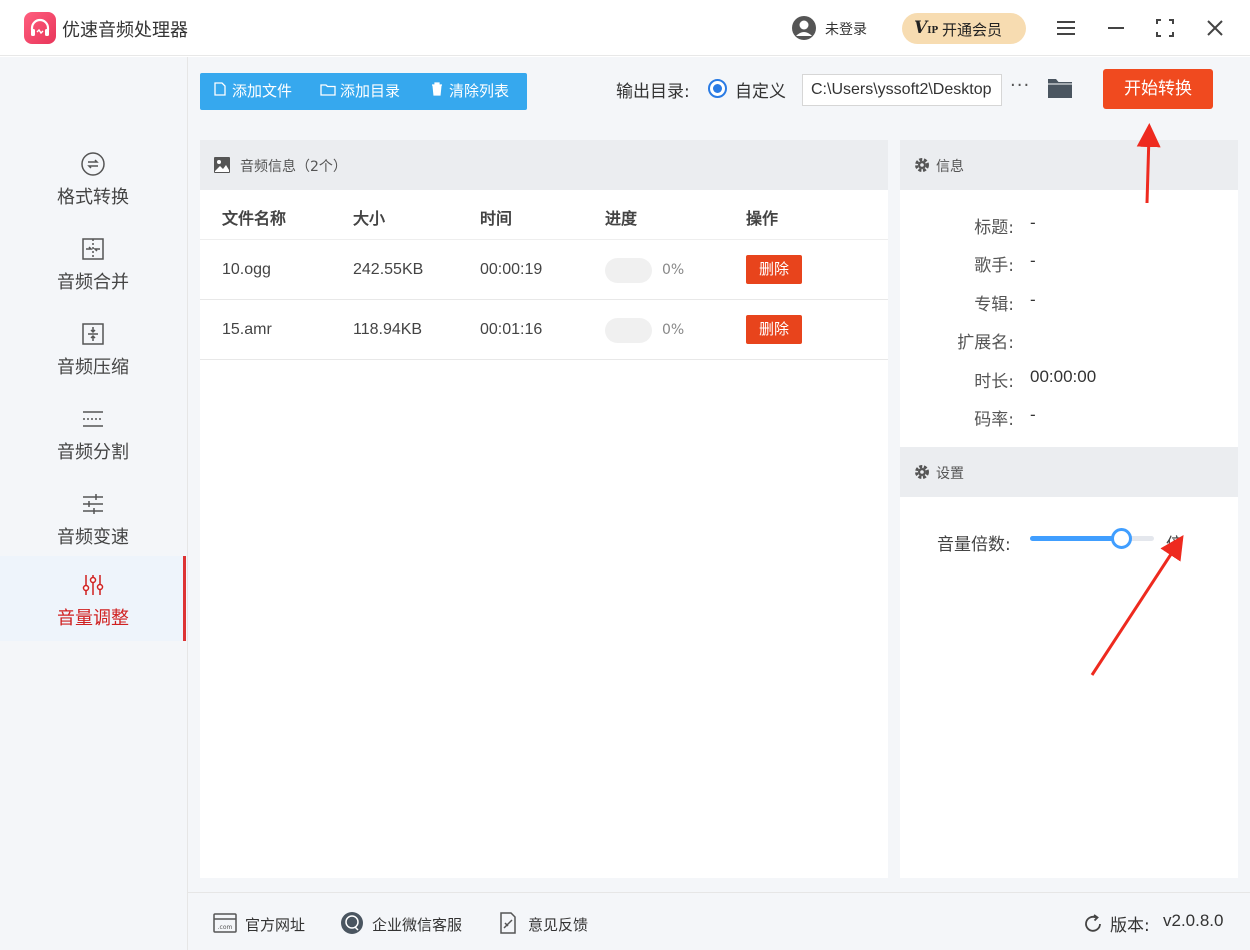 The width and height of the screenshot is (1250, 950). Describe the element at coordinates (1215, 28) in the screenshot. I see `close-icon` at that location.